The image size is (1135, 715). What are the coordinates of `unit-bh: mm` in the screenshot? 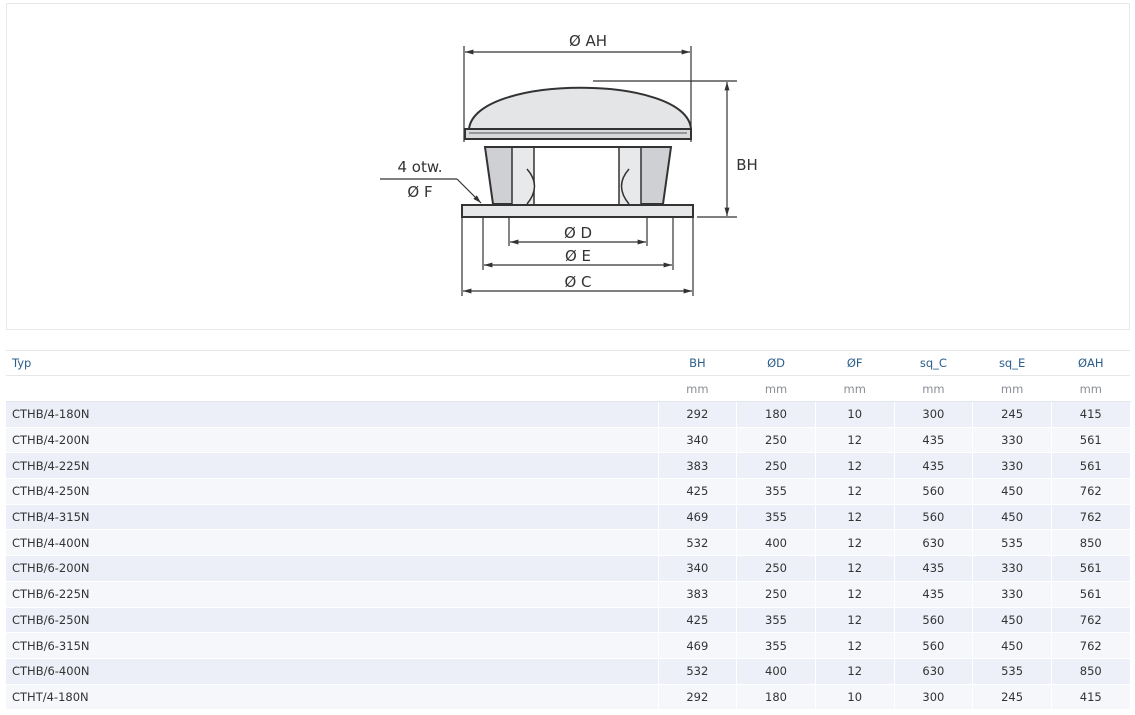 It's located at (697, 388).